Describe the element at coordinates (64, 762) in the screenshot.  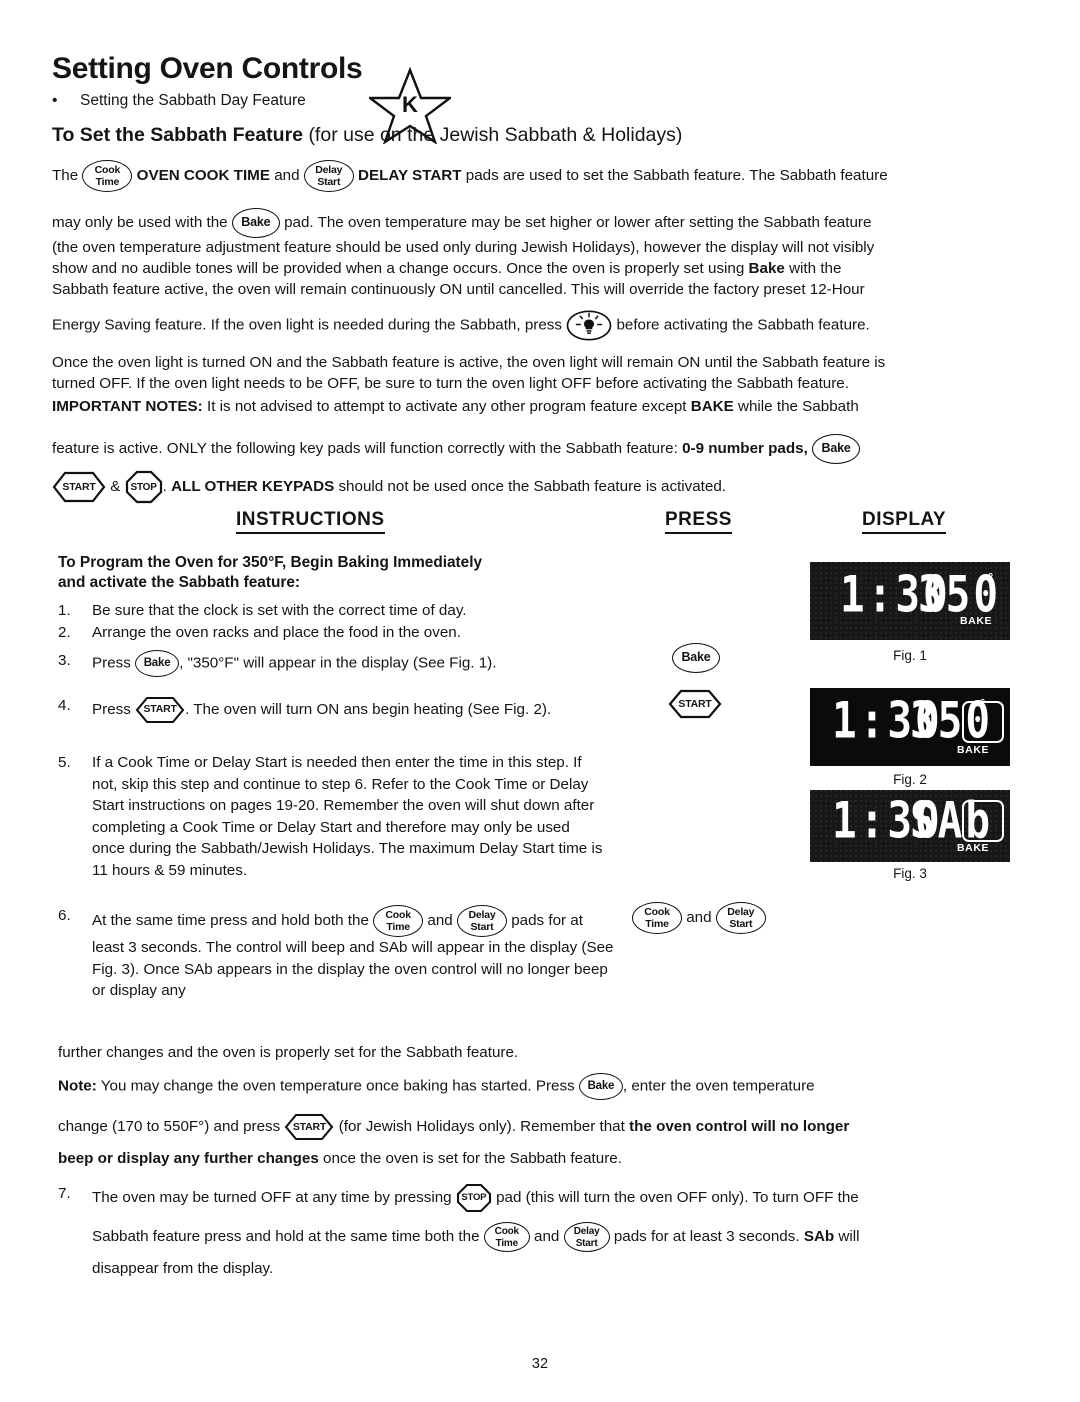
I see `step-number: 5.` at that location.